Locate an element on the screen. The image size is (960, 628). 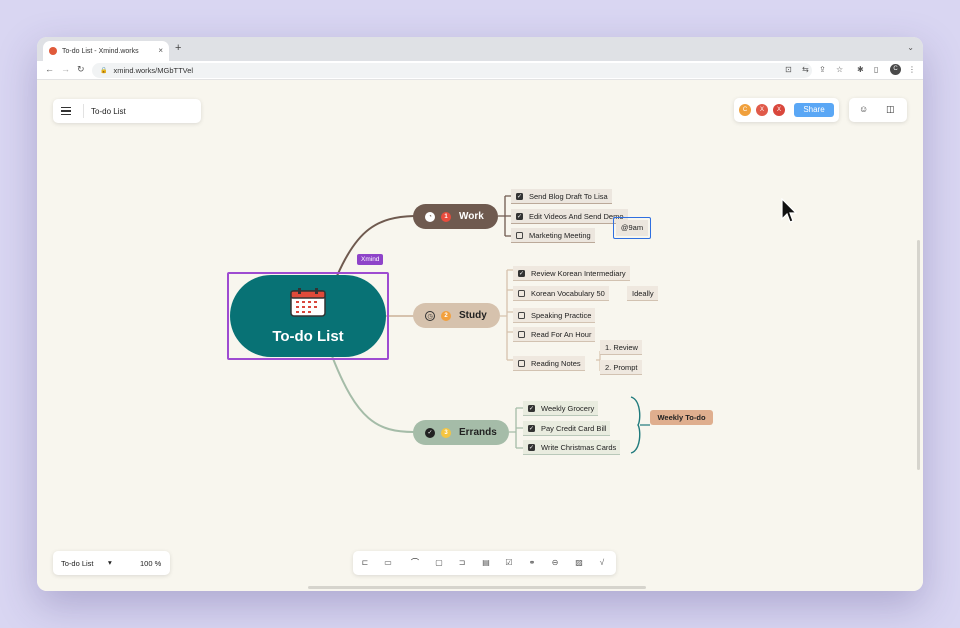
lock-icon: 🔒 is located at coordinates (104, 71).